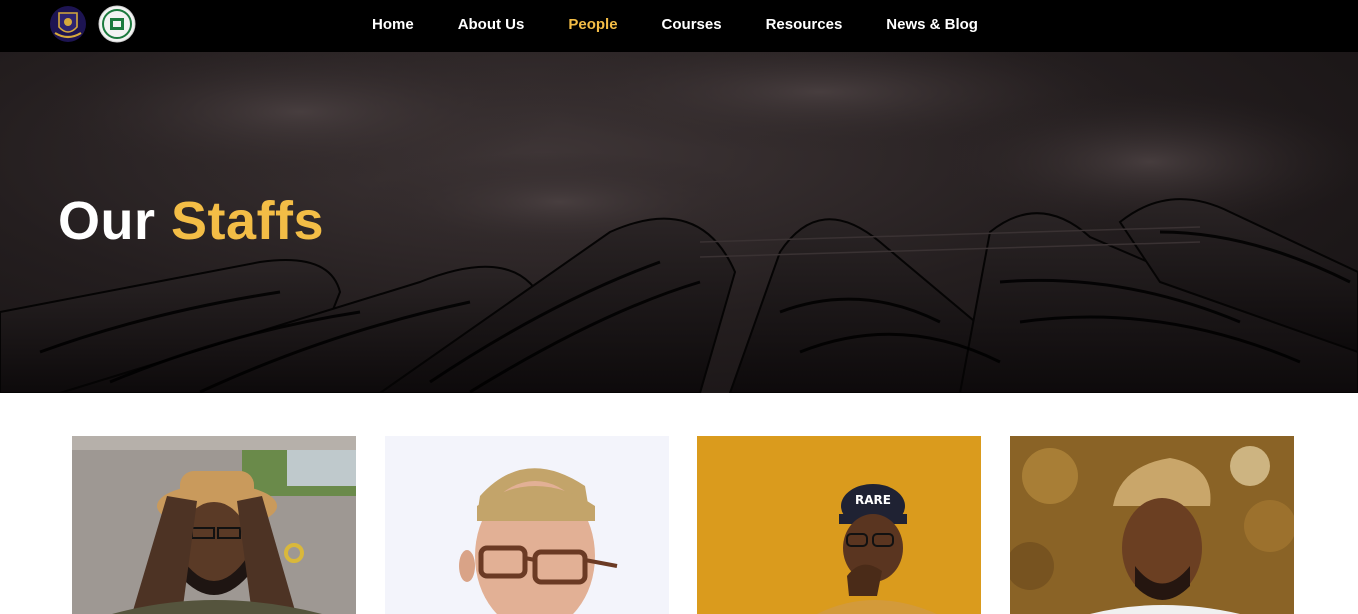  What do you see at coordinates (804, 24) in the screenshot?
I see `nav-item-resources: Resources` at bounding box center [804, 24].